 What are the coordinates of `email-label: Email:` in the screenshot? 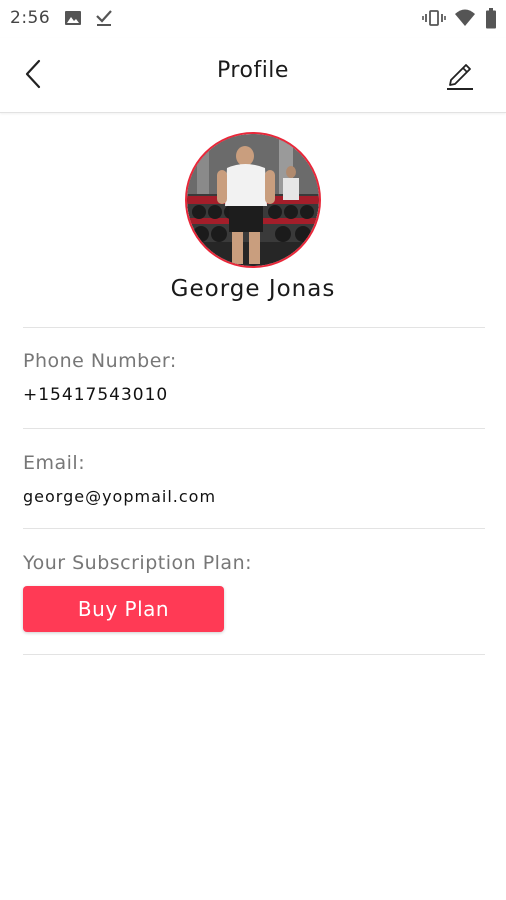 It's located at (54, 463).